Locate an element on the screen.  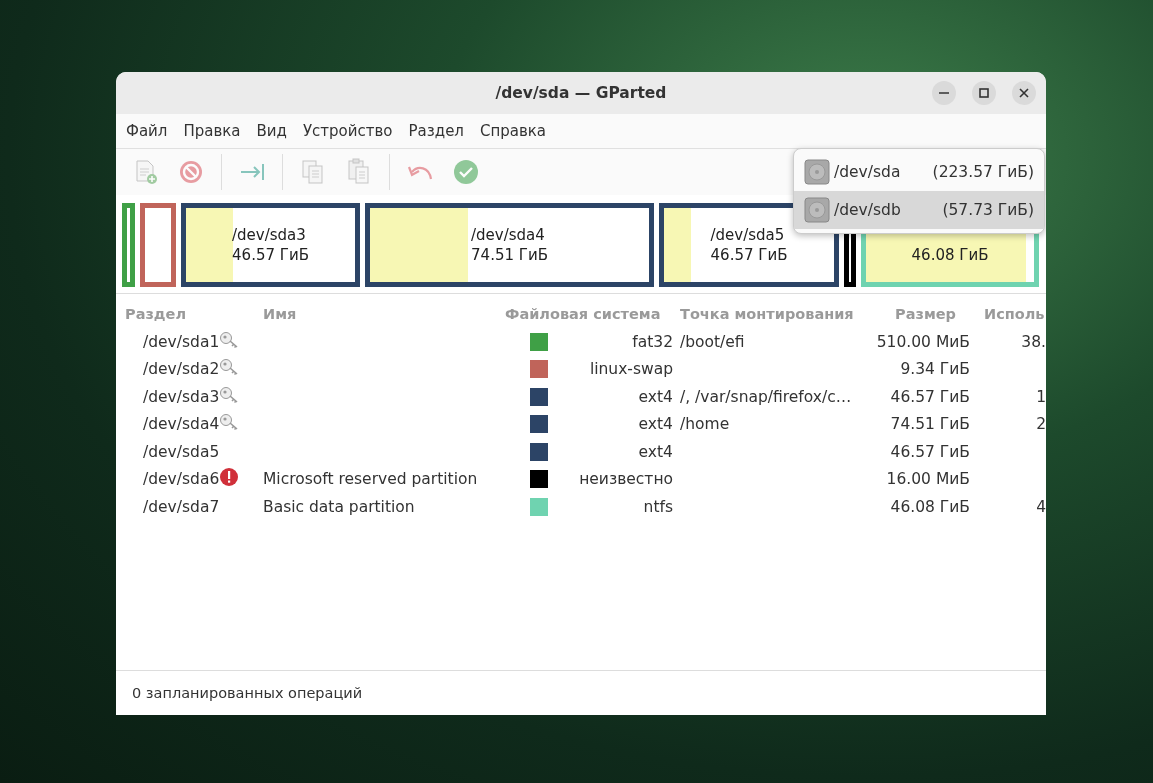
mount-point-cell-text: /boot/efi is located at coordinates (713, 341).